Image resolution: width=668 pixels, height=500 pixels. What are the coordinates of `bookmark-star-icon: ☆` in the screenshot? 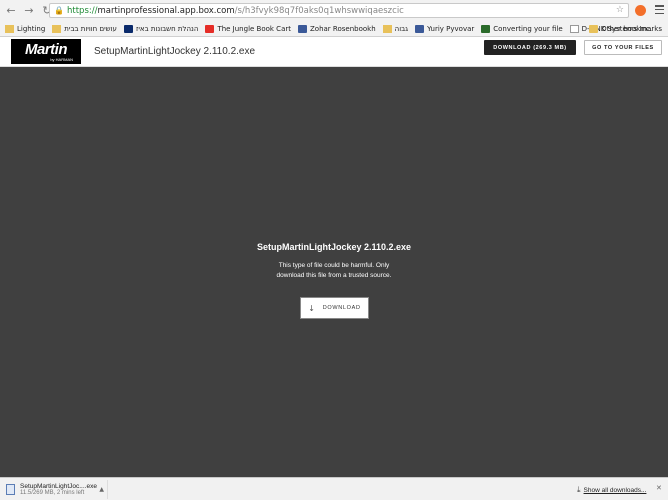 It's located at (620, 10).